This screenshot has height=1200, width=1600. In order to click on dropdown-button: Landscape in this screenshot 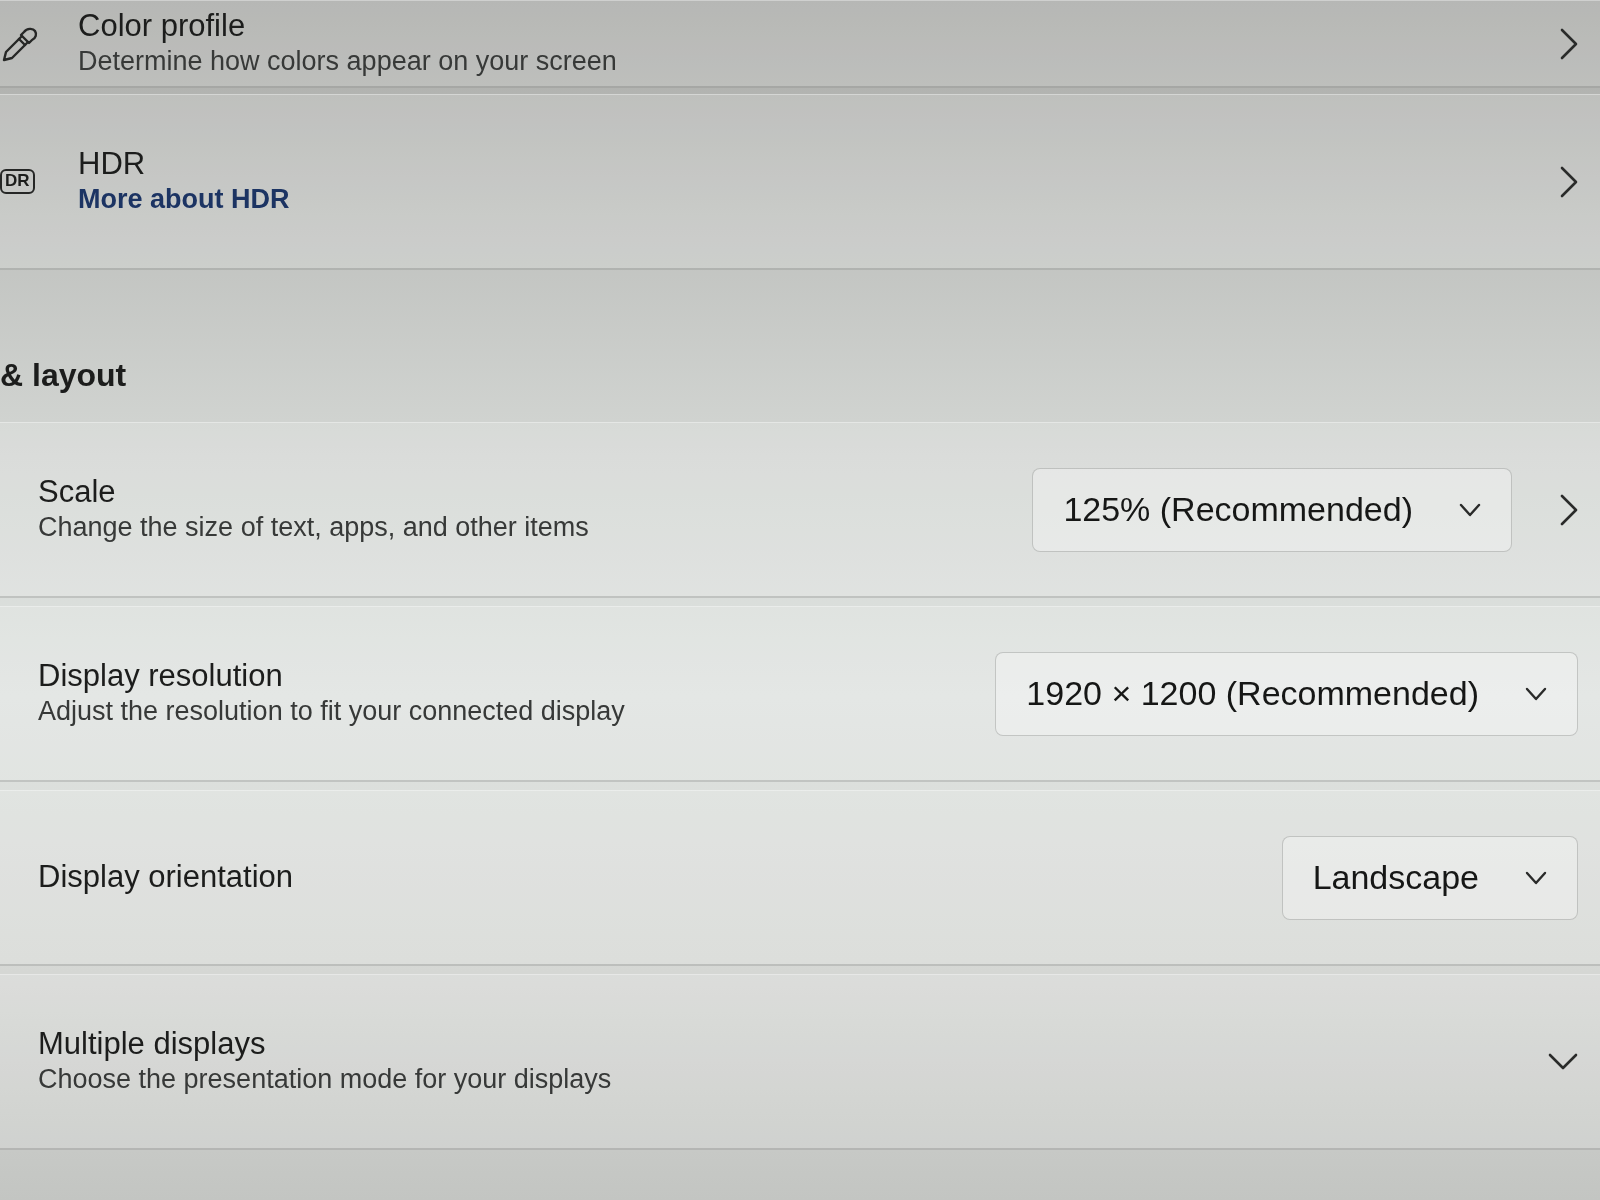, I will do `click(1429, 877)`.